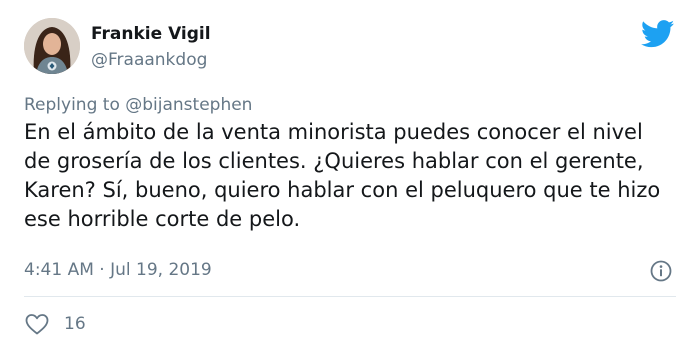  What do you see at coordinates (658, 34) in the screenshot?
I see `twitter-bird-icon` at bounding box center [658, 34].